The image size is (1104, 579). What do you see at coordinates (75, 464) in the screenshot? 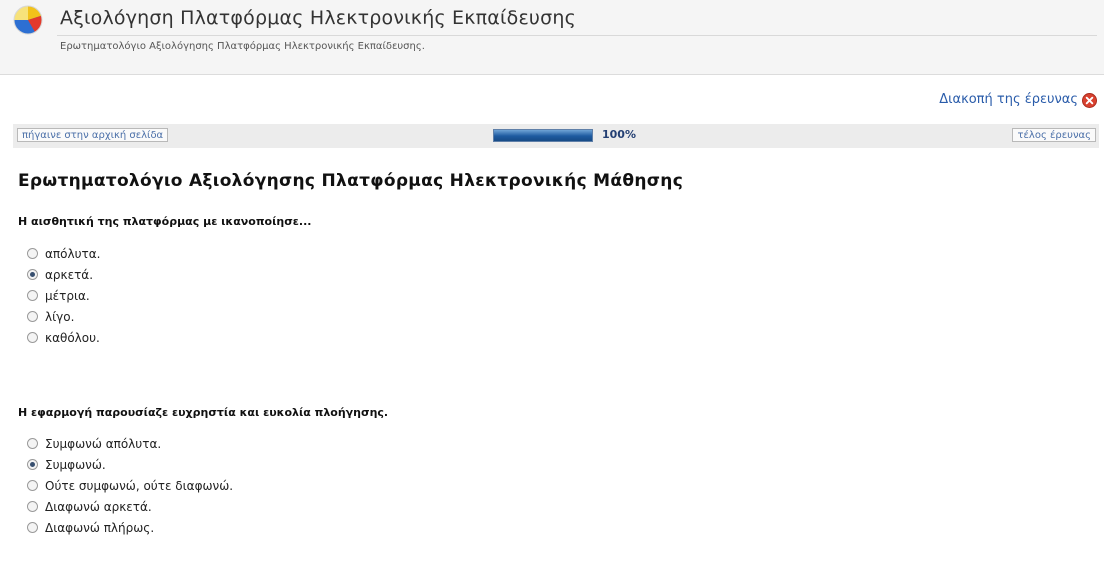
I see `answer-label: Συμφωνώ.` at bounding box center [75, 464].